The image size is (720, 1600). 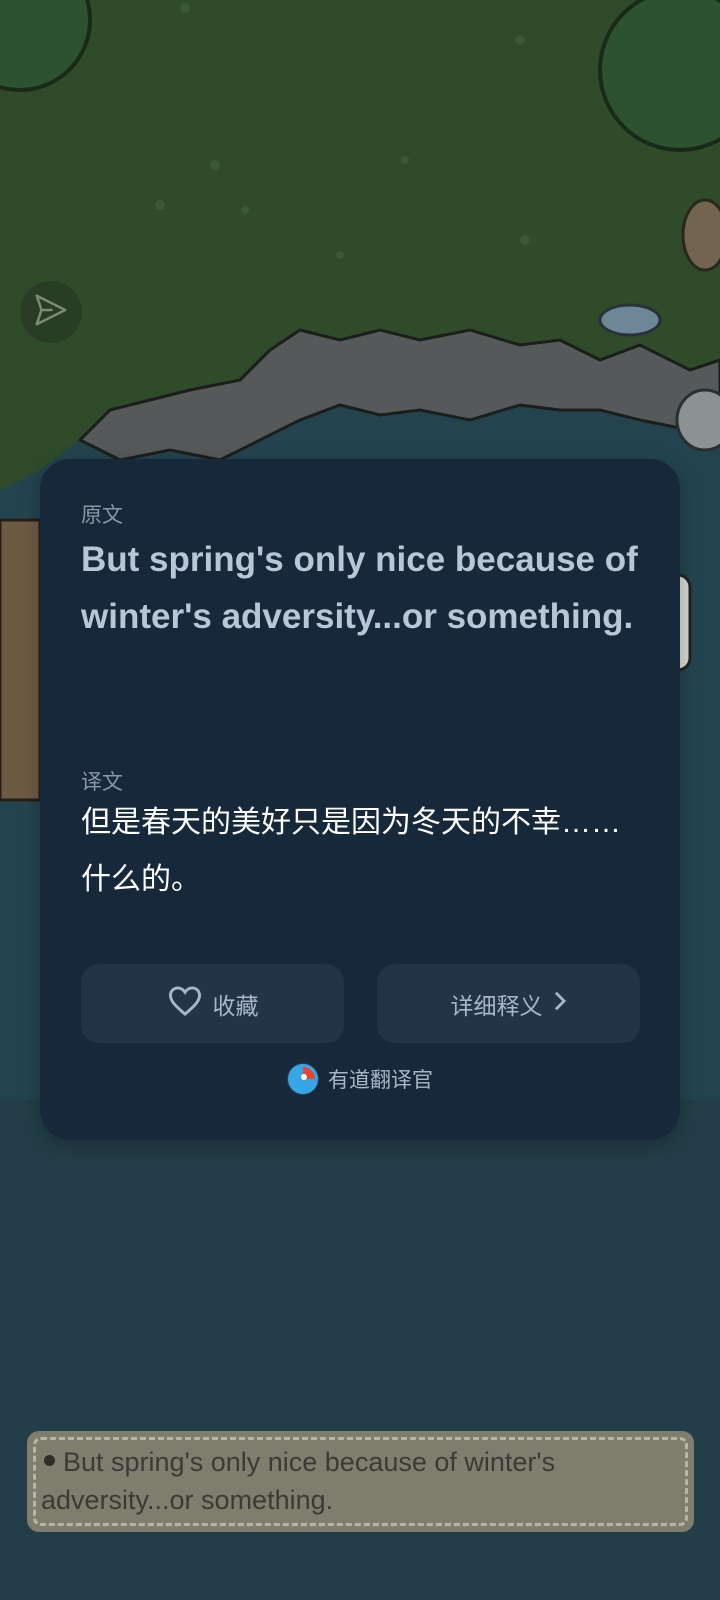 I want to click on detail-button: 详细释义, so click(x=508, y=1003).